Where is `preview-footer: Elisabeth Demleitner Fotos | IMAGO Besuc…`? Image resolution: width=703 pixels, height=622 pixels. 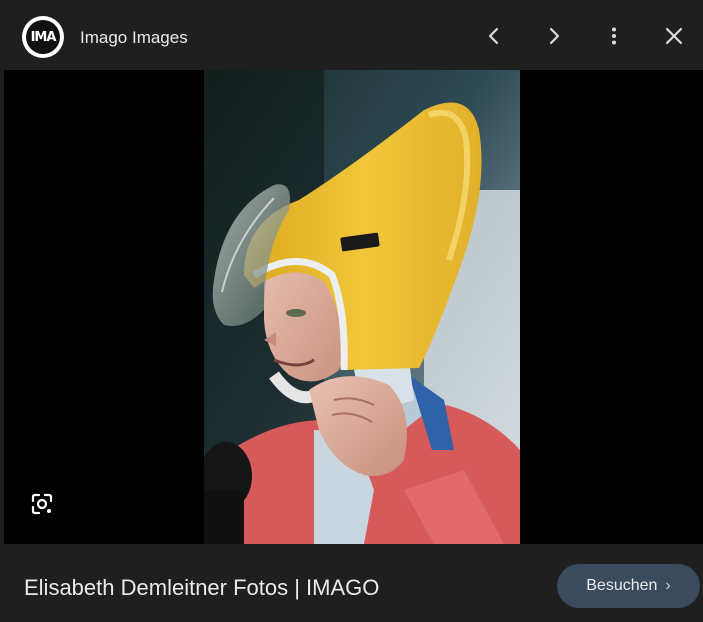
preview-footer: Elisabeth Demleitner Fotos | IMAGO Besuc… is located at coordinates (351, 583).